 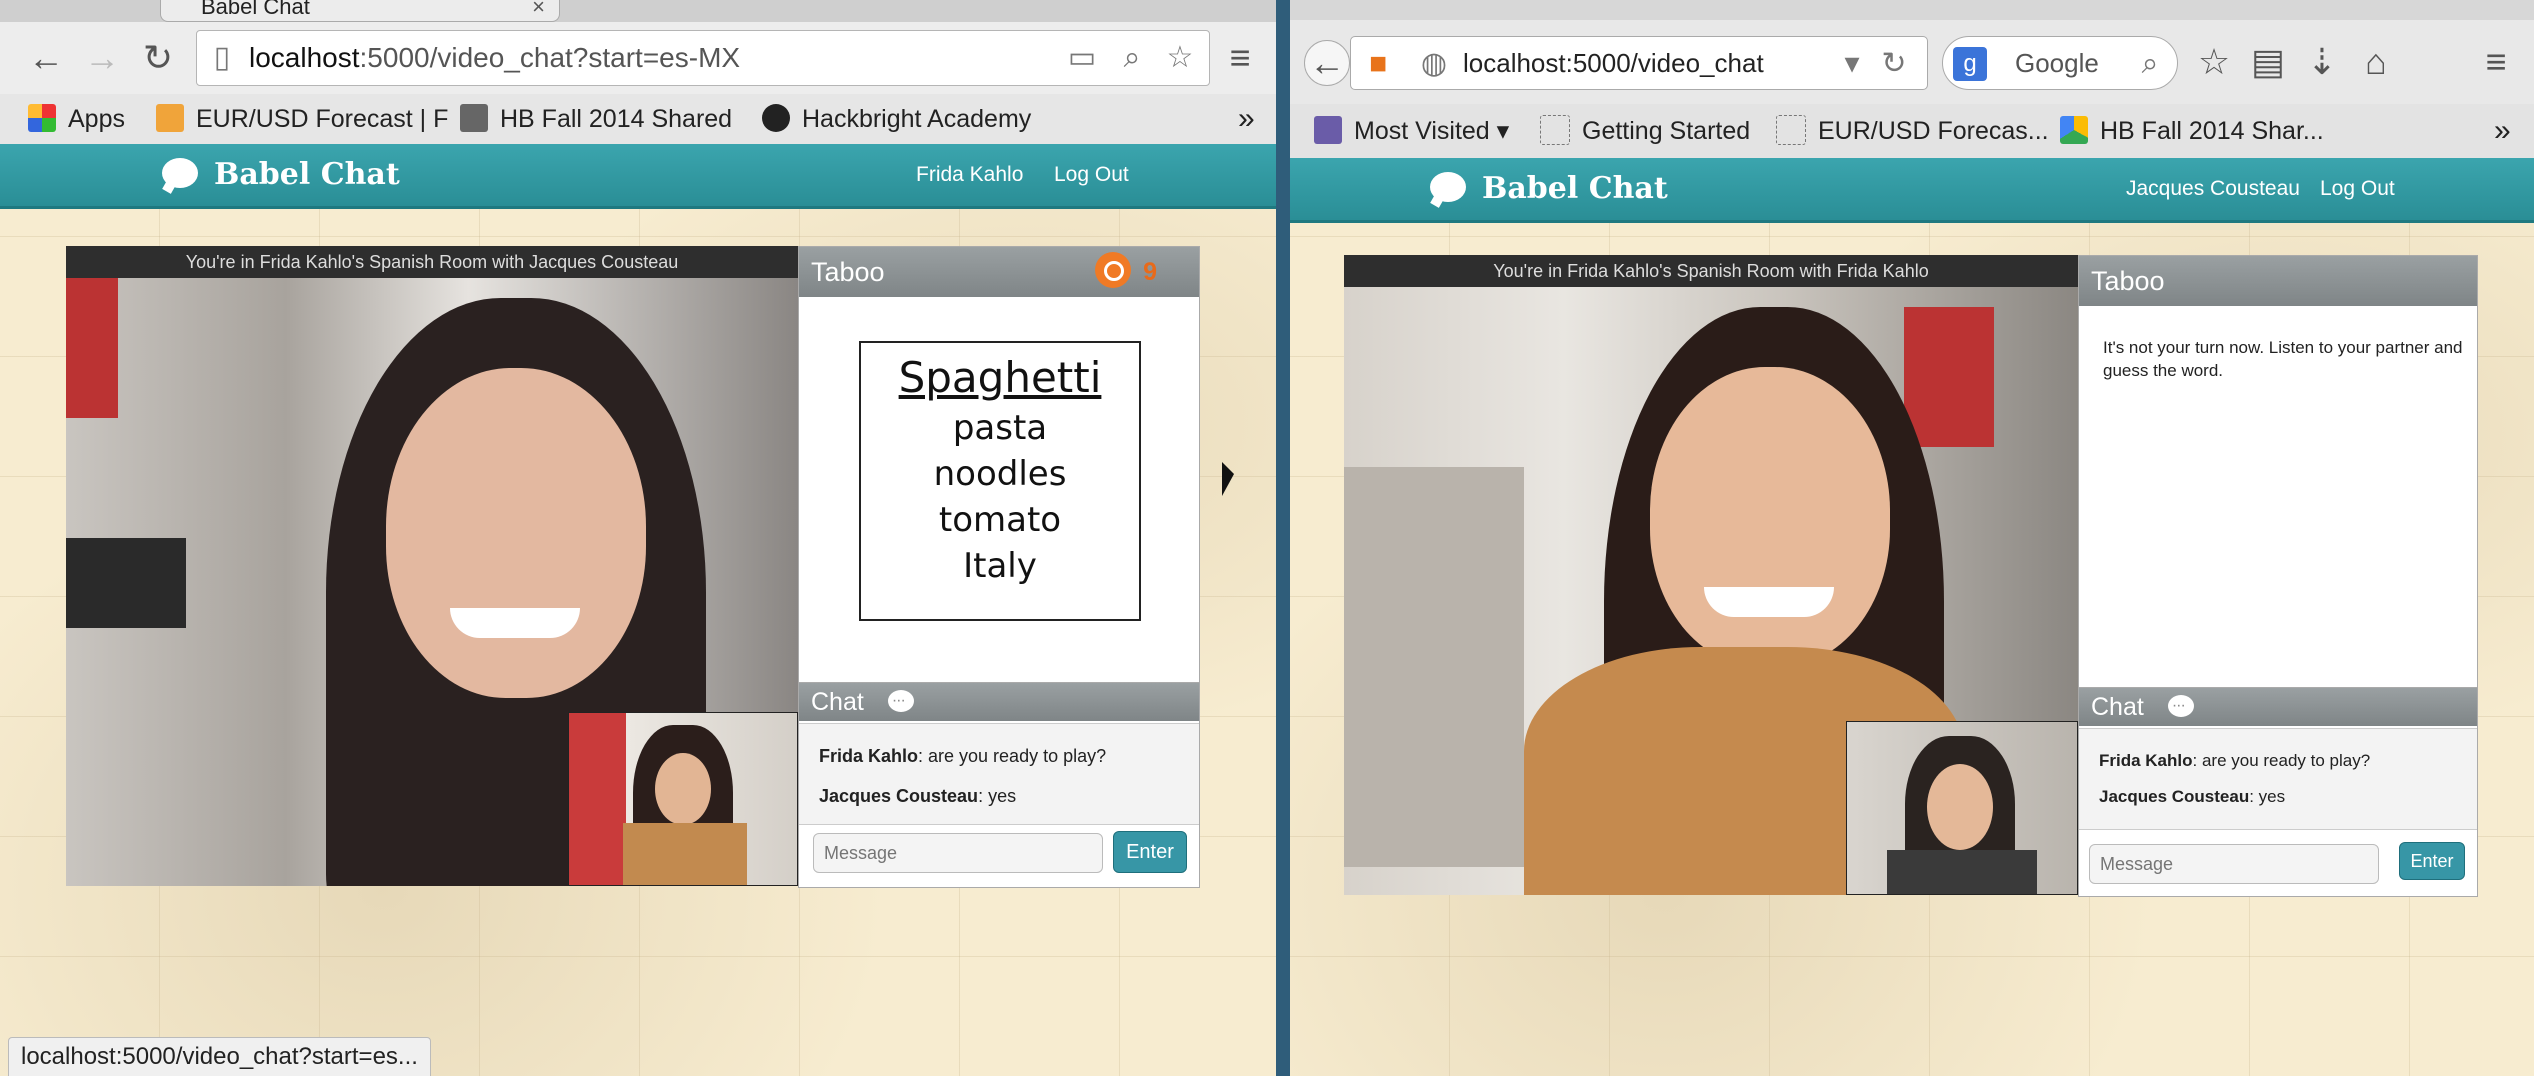 I want to click on bookmark-apps: Apps, so click(x=76, y=119).